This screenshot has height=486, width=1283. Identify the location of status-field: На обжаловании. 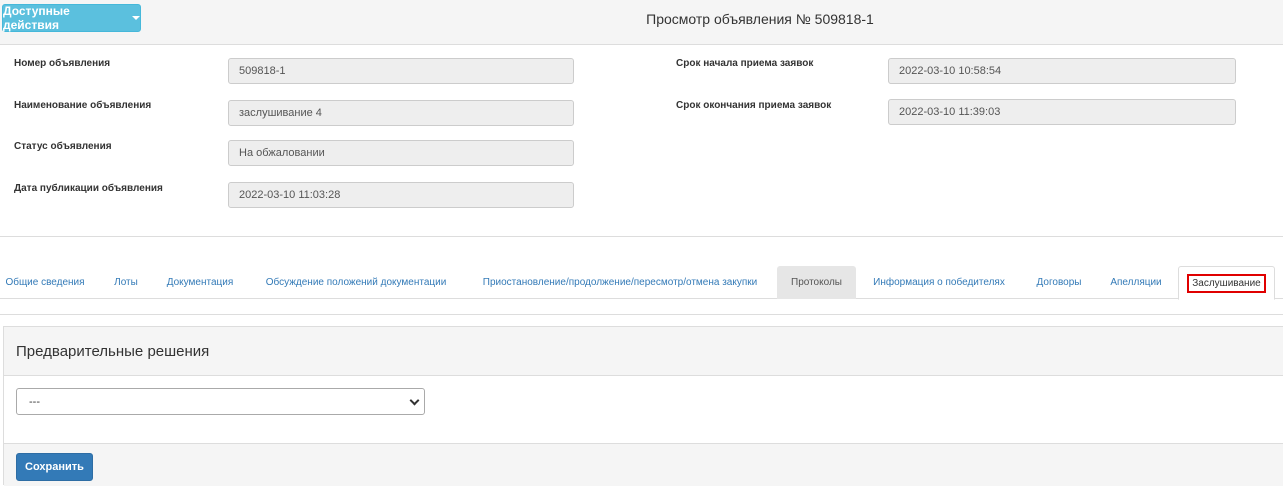
(401, 153).